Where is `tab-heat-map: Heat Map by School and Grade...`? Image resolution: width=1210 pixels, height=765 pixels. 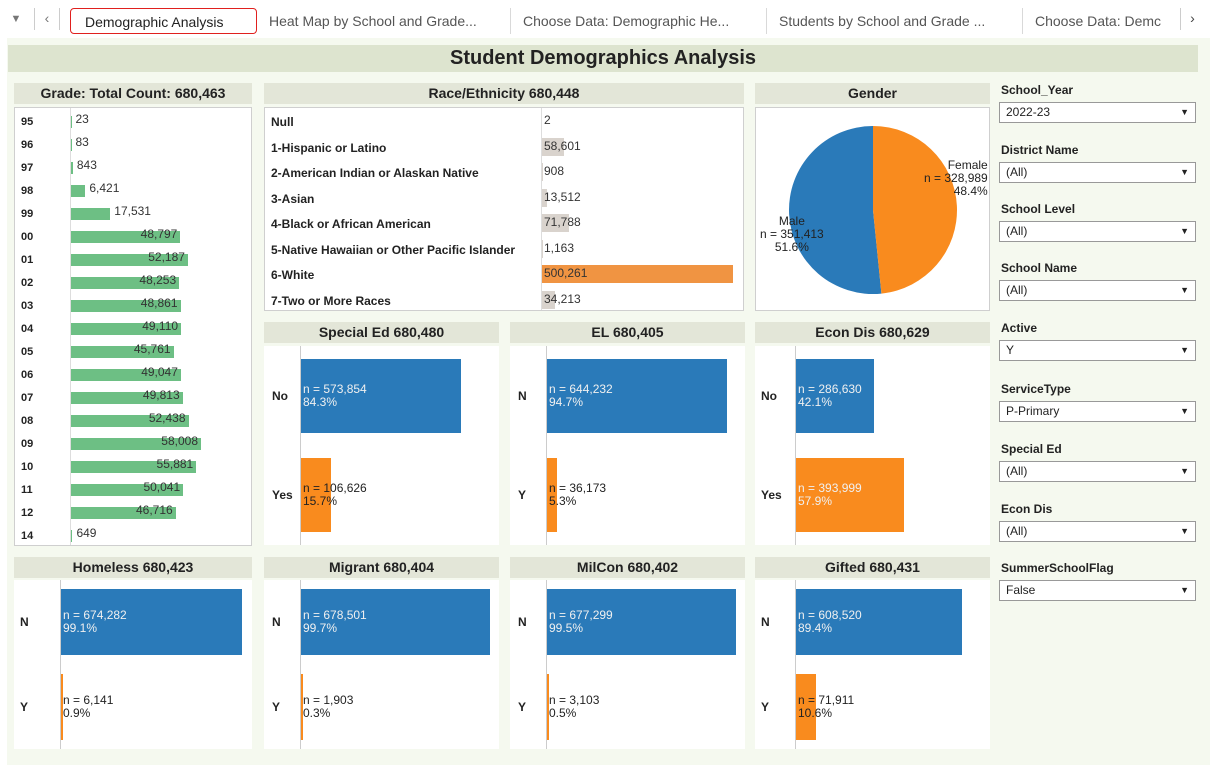
tab-heat-map: Heat Map by School and Grade... is located at coordinates (384, 21).